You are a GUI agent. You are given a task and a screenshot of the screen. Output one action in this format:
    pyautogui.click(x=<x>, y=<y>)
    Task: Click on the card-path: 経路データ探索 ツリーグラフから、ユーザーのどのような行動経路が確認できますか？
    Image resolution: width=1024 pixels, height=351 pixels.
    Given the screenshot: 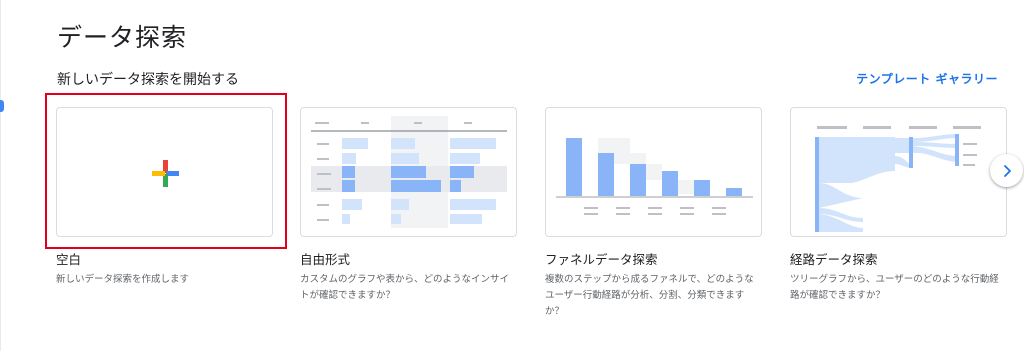 What is the action you would take?
    pyautogui.click(x=898, y=205)
    